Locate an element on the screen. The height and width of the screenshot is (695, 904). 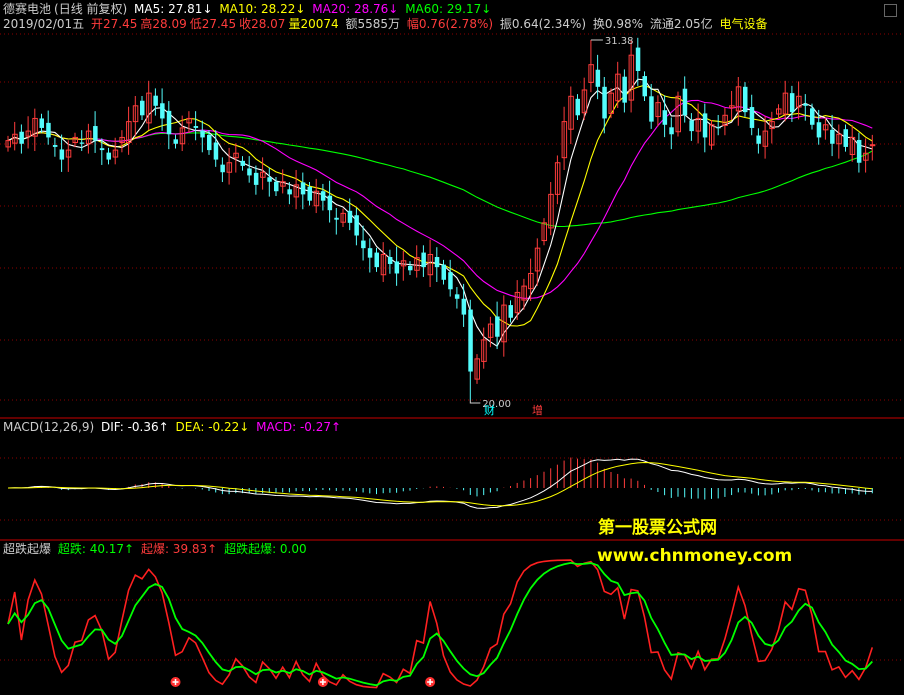
amount-label: 额5585万 is located at coordinates (372, 24).